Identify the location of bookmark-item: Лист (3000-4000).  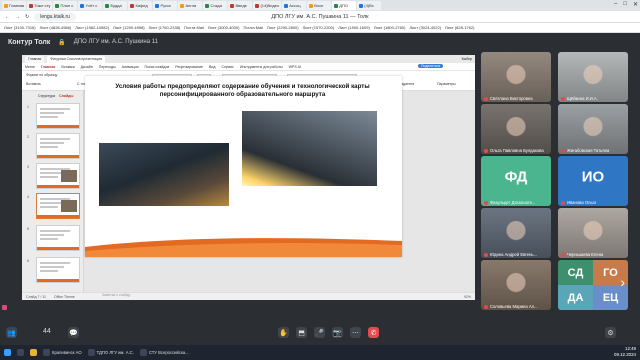
(224, 27).